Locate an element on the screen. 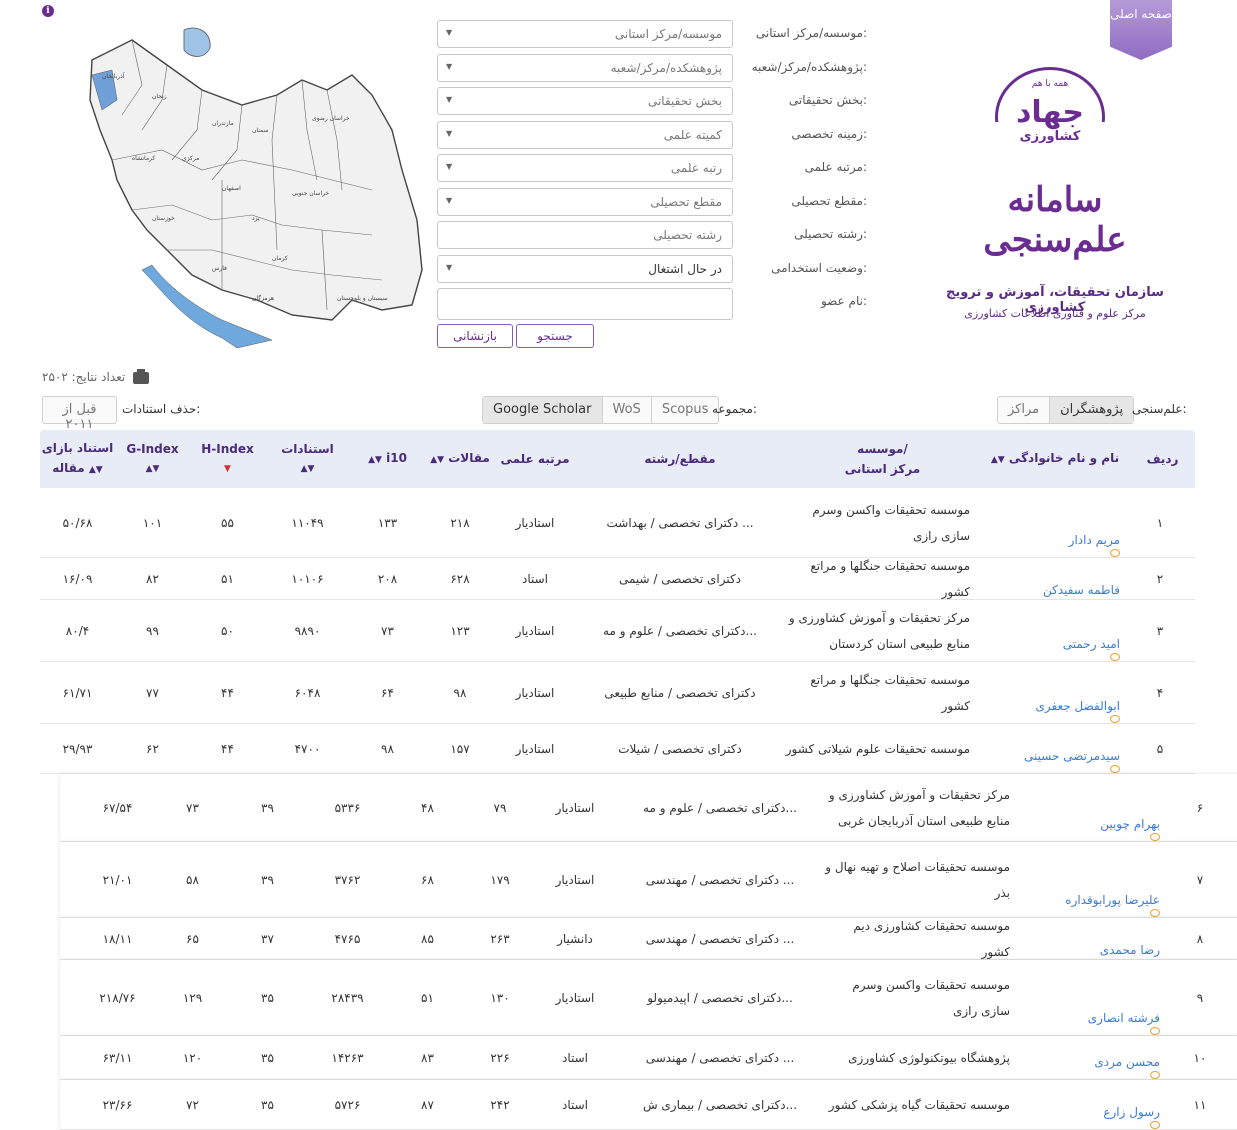 The height and width of the screenshot is (1130, 1237). researcher-name-cell: محسن مردی is located at coordinates (1100, 1057).